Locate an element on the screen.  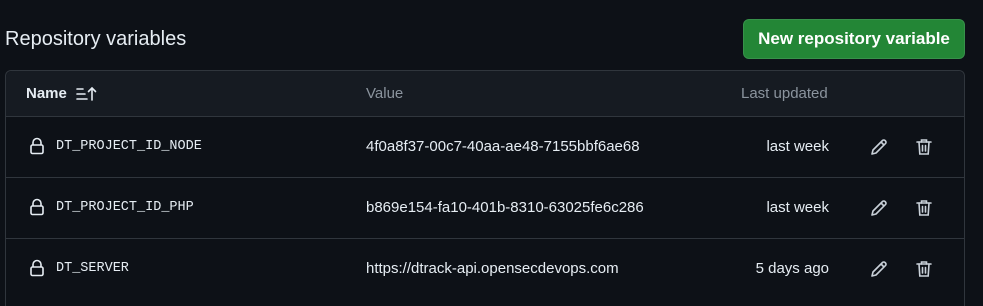
variable-last-updated: 5 days ago is located at coordinates (792, 268).